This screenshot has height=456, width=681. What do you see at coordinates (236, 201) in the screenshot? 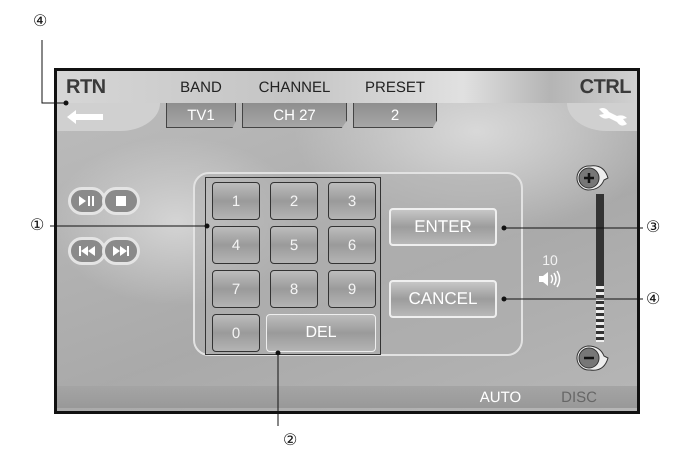
I see `number-key: 1` at bounding box center [236, 201].